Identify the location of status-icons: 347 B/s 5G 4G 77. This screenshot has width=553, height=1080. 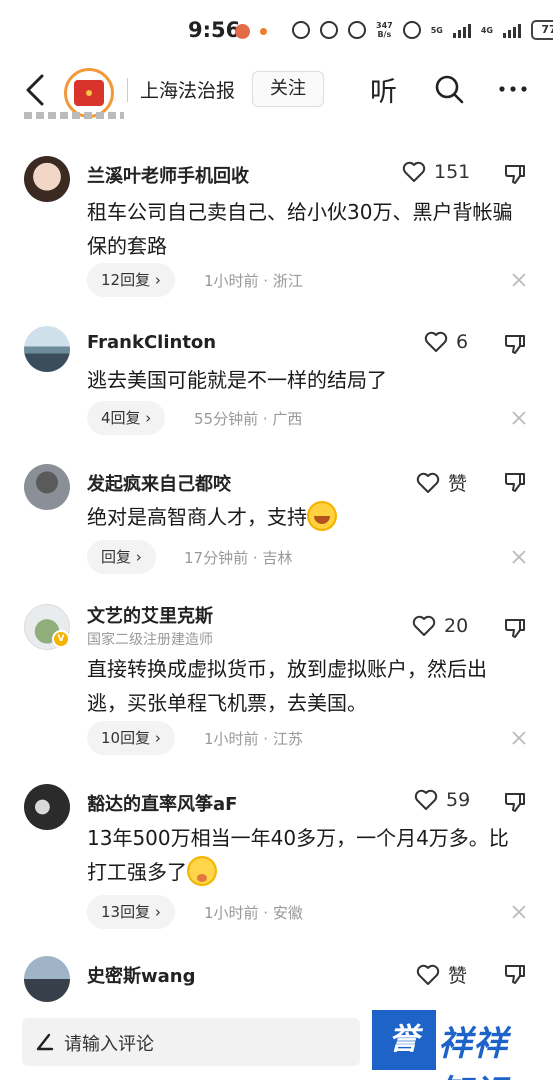
(422, 30).